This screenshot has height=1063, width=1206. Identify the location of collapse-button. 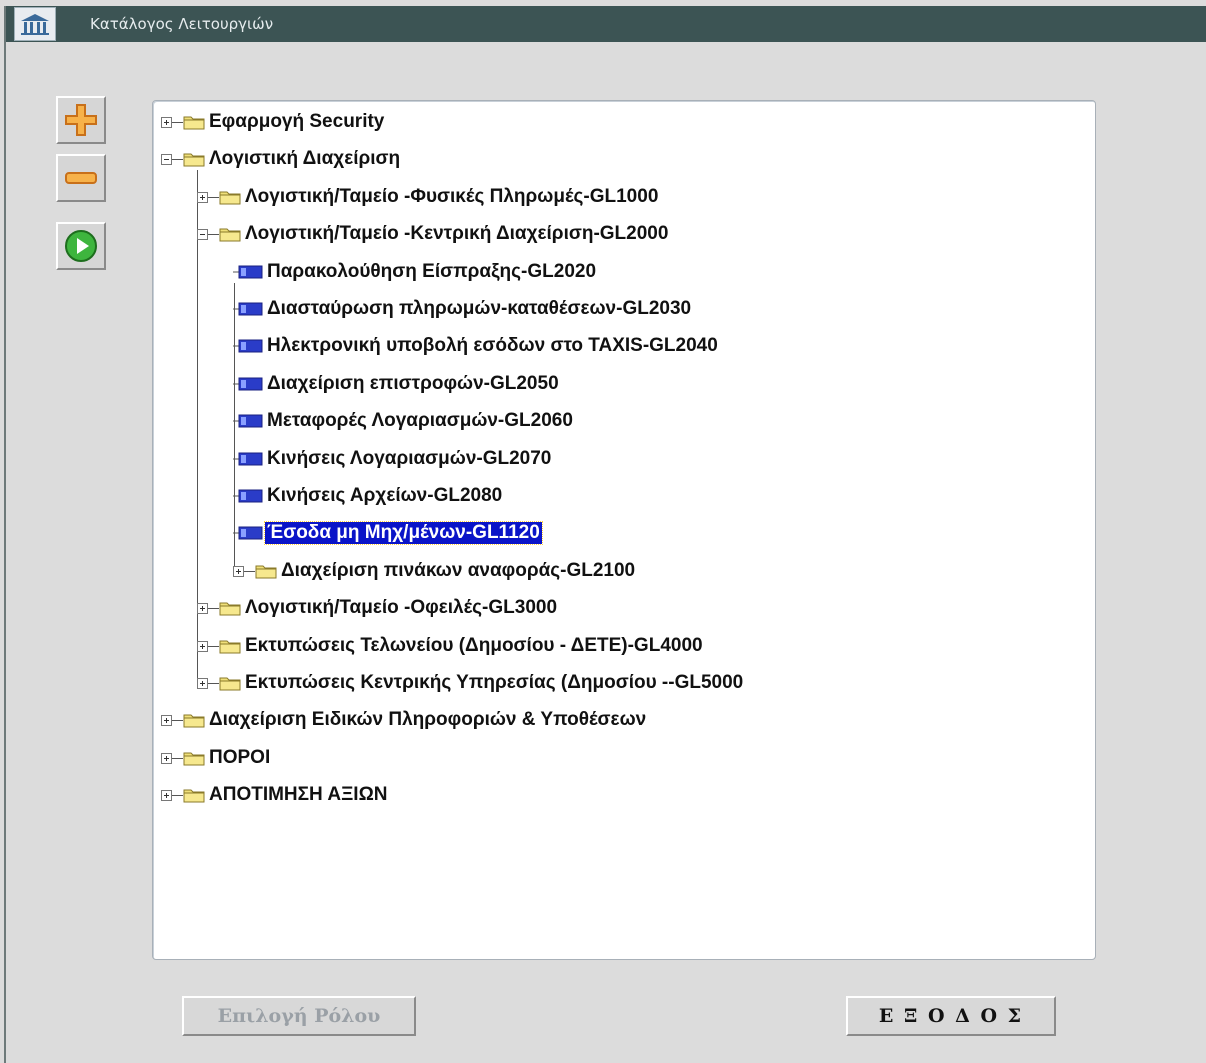
(81, 178).